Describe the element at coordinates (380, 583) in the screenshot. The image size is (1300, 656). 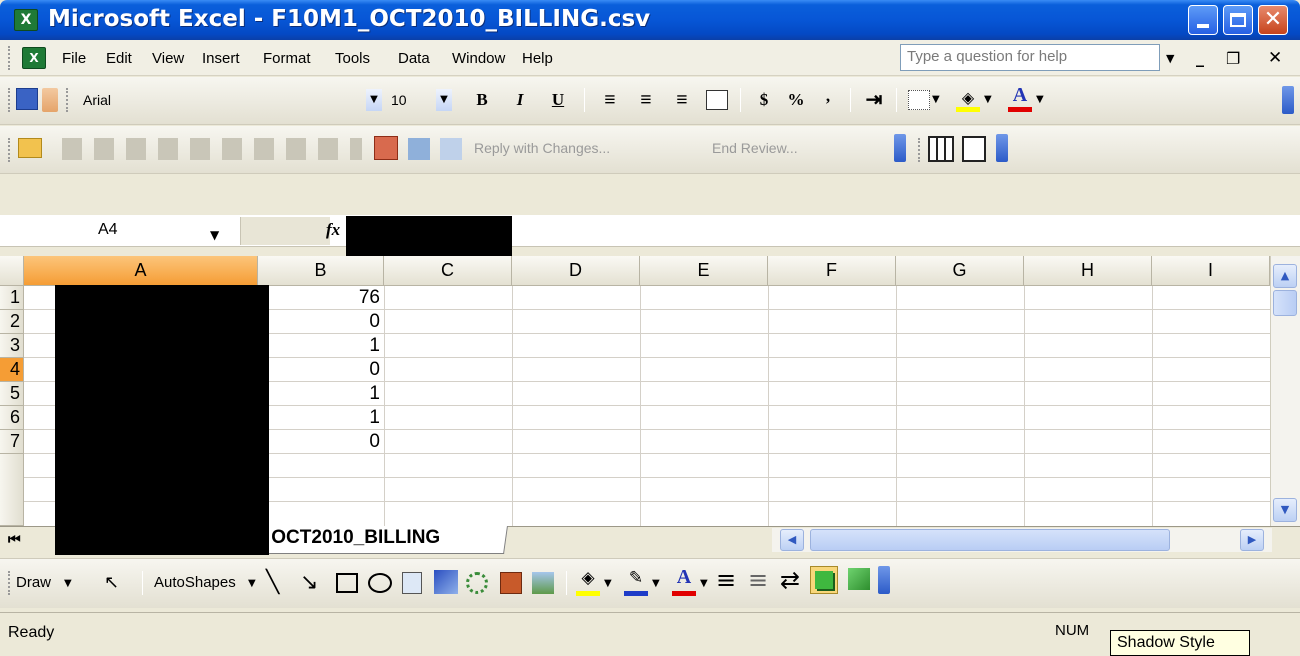
I see `oval-icon` at that location.